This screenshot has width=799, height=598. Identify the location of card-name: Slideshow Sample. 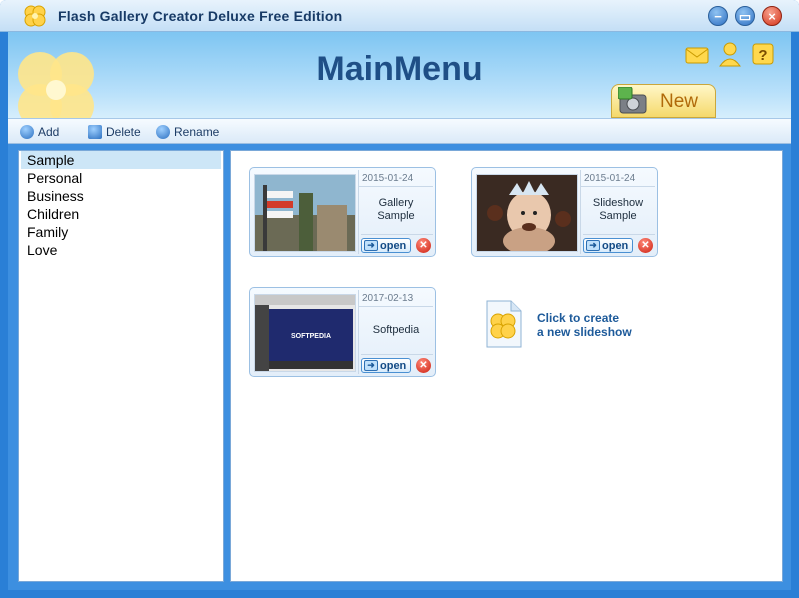
(618, 209).